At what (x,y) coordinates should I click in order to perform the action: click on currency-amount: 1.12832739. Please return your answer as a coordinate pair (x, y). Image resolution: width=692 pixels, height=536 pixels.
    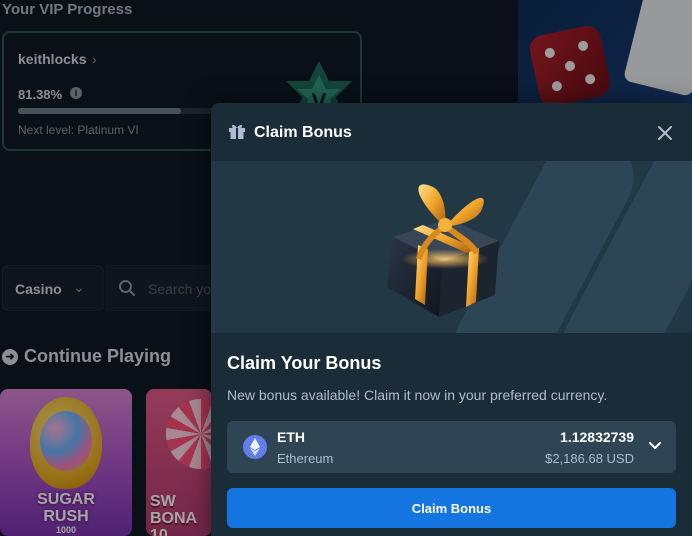
    Looking at the image, I should click on (597, 437).